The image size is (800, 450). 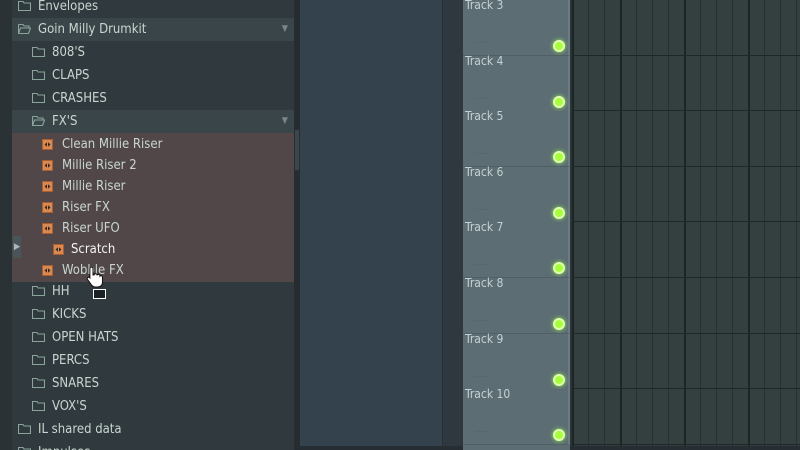 I want to click on browser-item-millie-riser: Millie Riser, so click(x=153, y=186).